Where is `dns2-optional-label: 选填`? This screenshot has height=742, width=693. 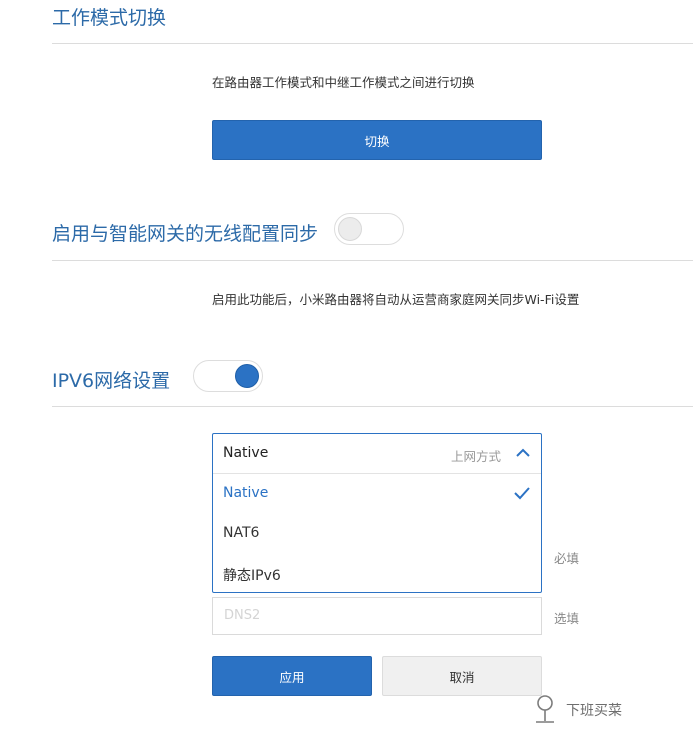 dns2-optional-label: 选填 is located at coordinates (567, 618).